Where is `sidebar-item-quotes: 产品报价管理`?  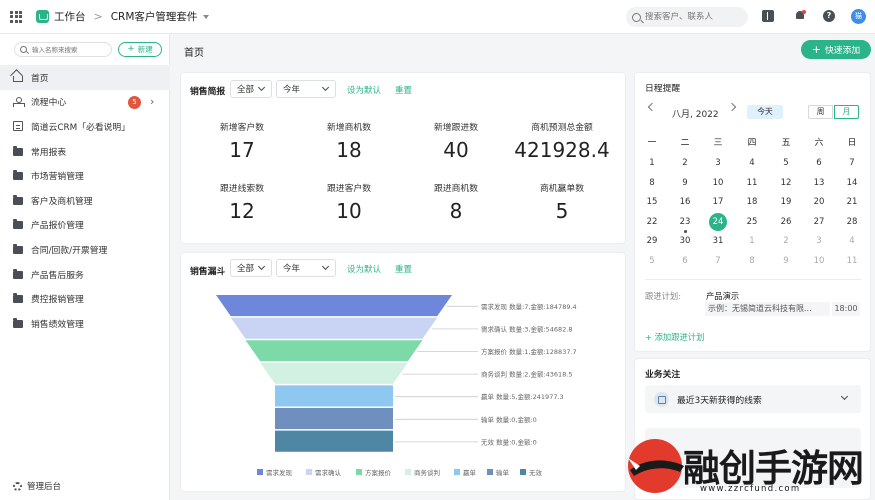
sidebar-item-quotes: 产品报价管理 is located at coordinates (85, 225).